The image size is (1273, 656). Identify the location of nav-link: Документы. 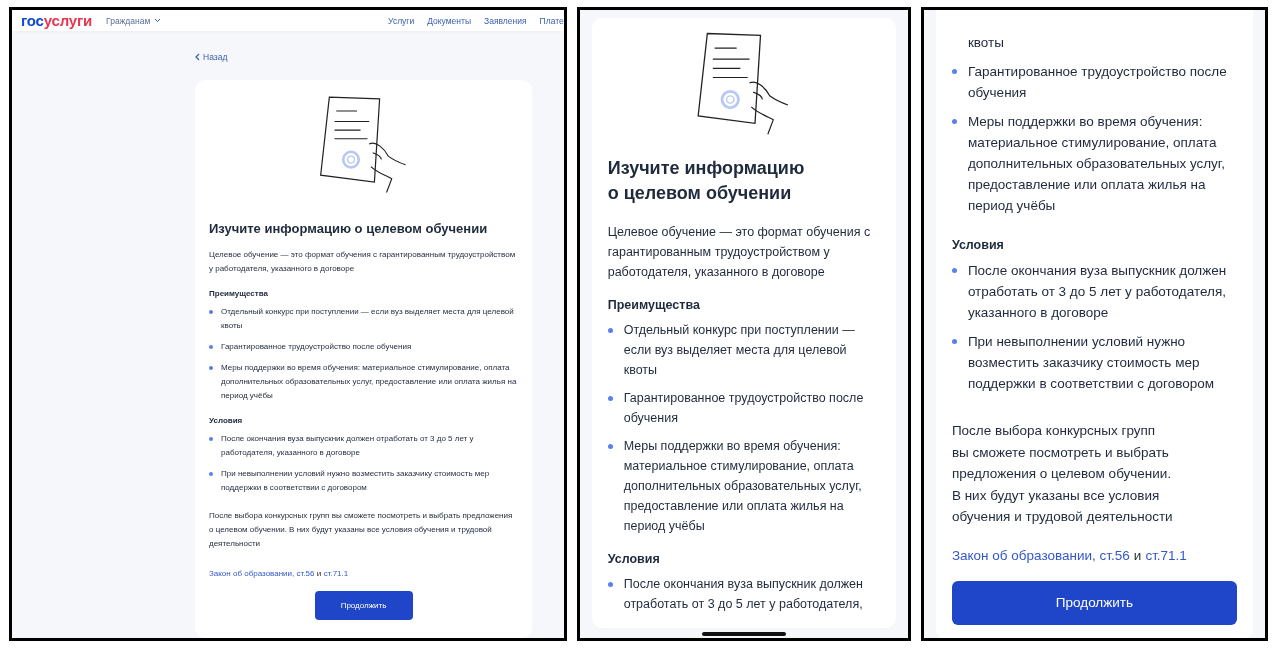
(449, 20).